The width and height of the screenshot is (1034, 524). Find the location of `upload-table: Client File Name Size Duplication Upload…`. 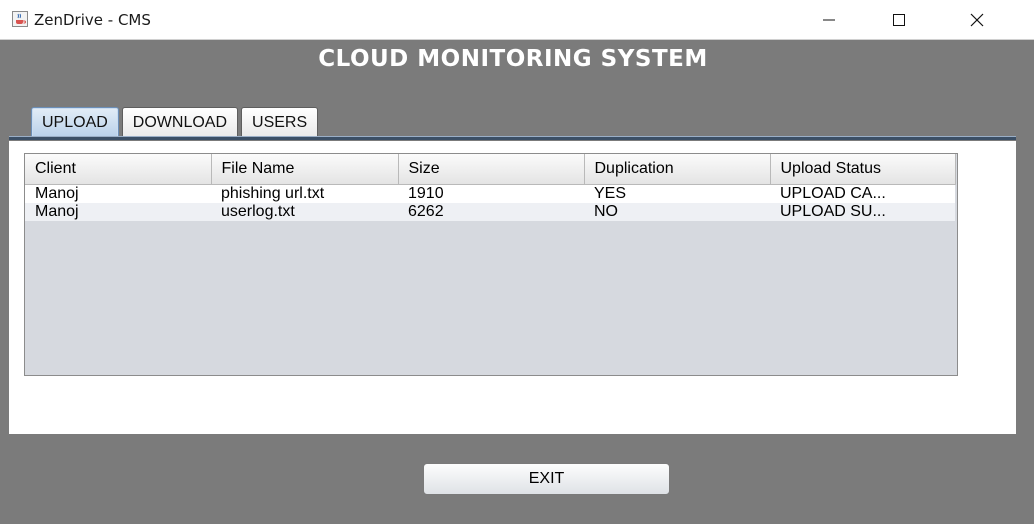

upload-table: Client File Name Size Duplication Upload… is located at coordinates (490, 187).